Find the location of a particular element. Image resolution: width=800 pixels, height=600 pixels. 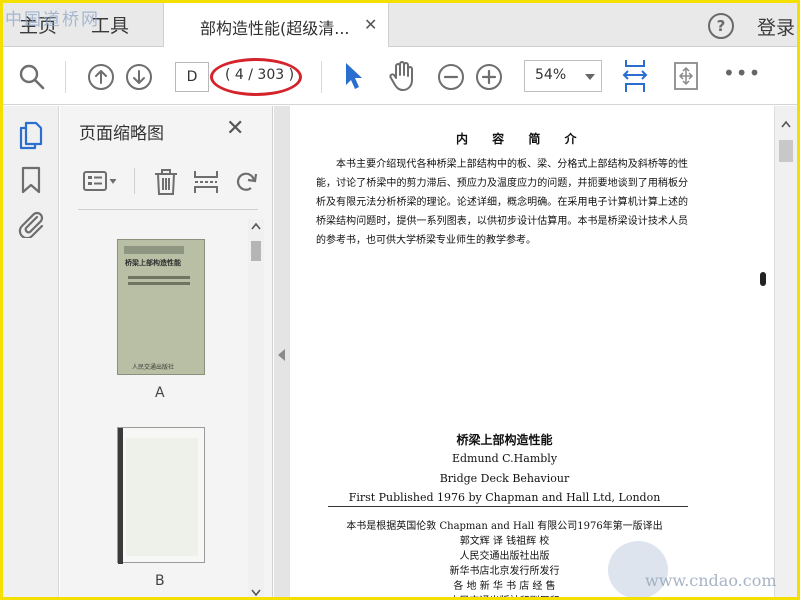

panel-scroll-thumb is located at coordinates (256, 251).